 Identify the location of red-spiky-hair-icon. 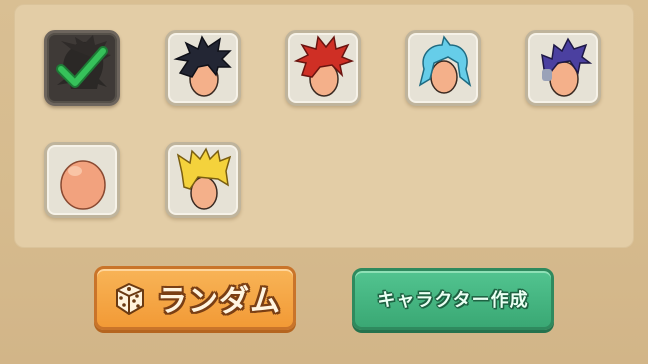
(324, 66).